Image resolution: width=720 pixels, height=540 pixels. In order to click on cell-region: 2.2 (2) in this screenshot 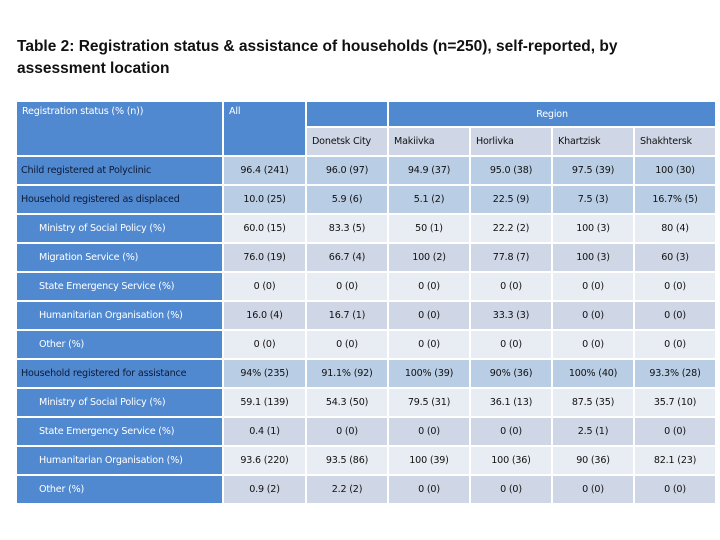, I will do `click(347, 489)`.